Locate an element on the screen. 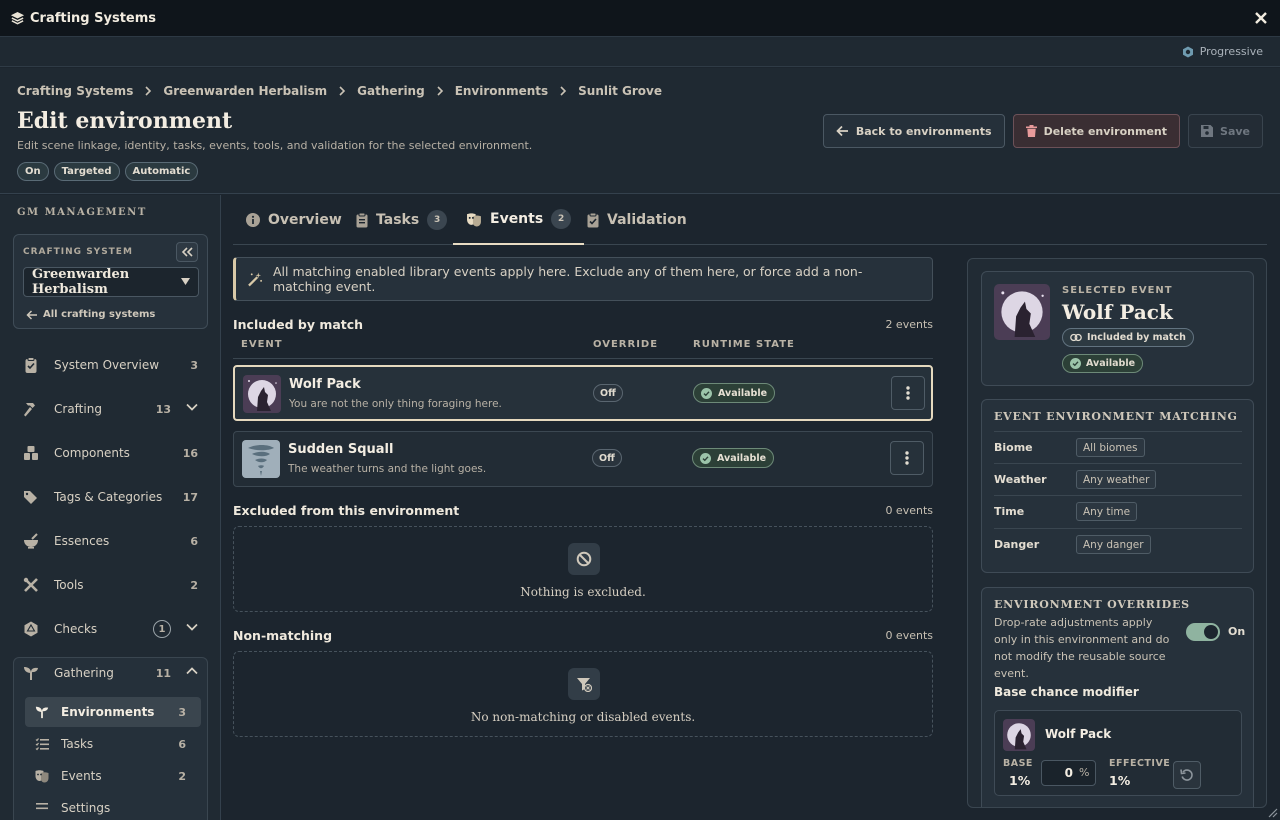  chevron-up-icon is located at coordinates (192, 671).